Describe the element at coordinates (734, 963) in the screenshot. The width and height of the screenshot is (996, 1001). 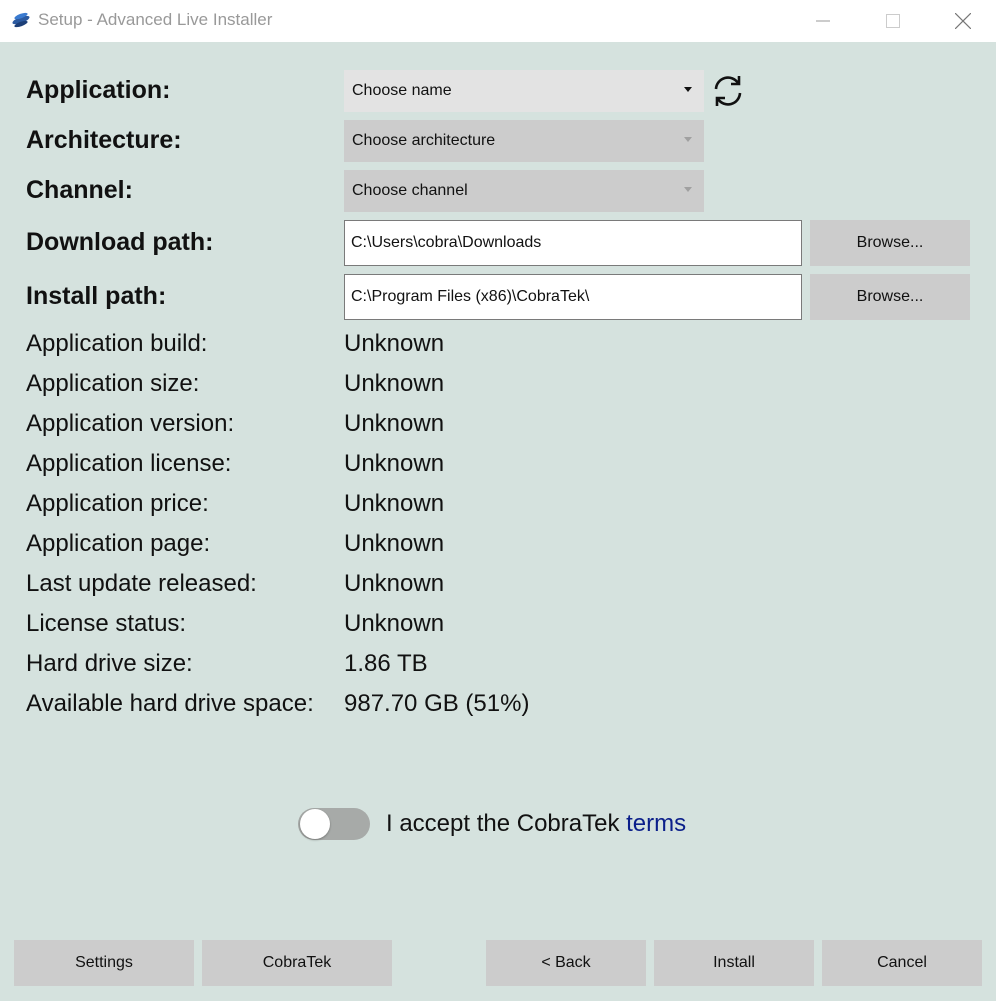
I see `install-button: Install` at that location.